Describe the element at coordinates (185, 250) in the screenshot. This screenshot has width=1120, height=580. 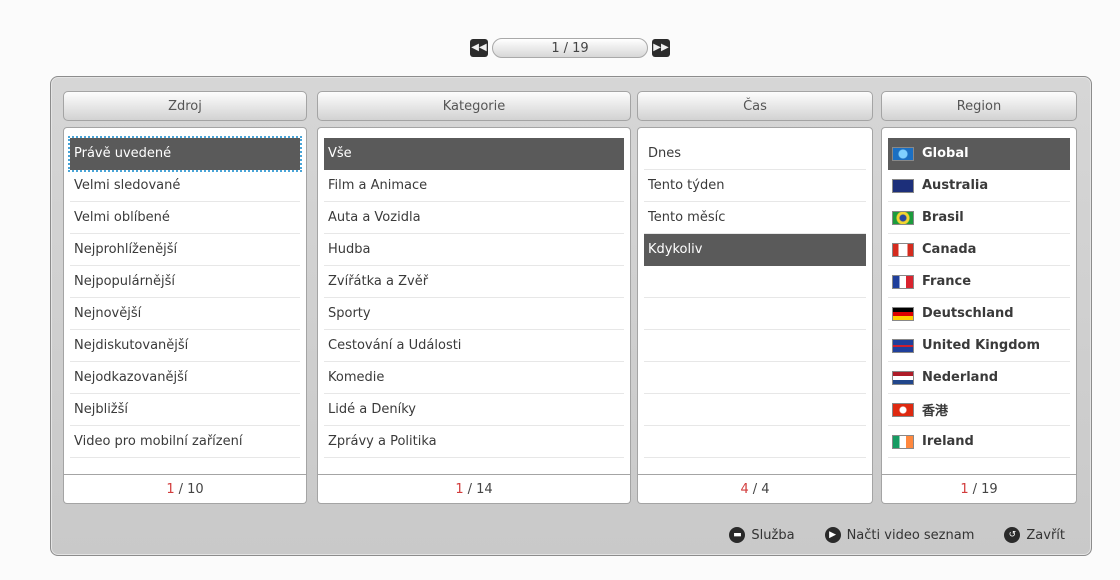
I see `list-item: Nejprohlíženější` at that location.